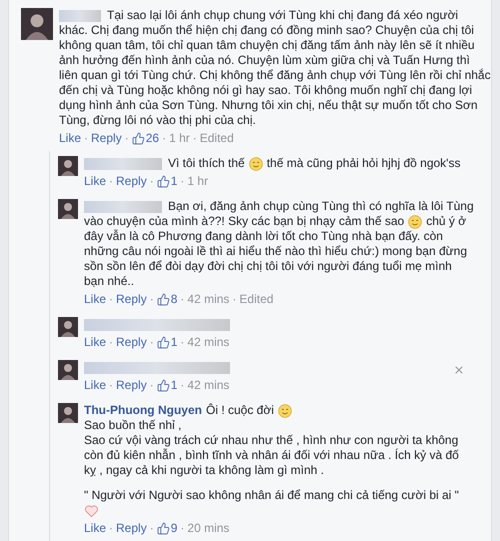  Describe the element at coordinates (268, 266) in the screenshot. I see `comment-text: sồn sồn lên để đòi dạy đời chị chị tôi tôi với người đáng tuổi mẹ mình` at that location.